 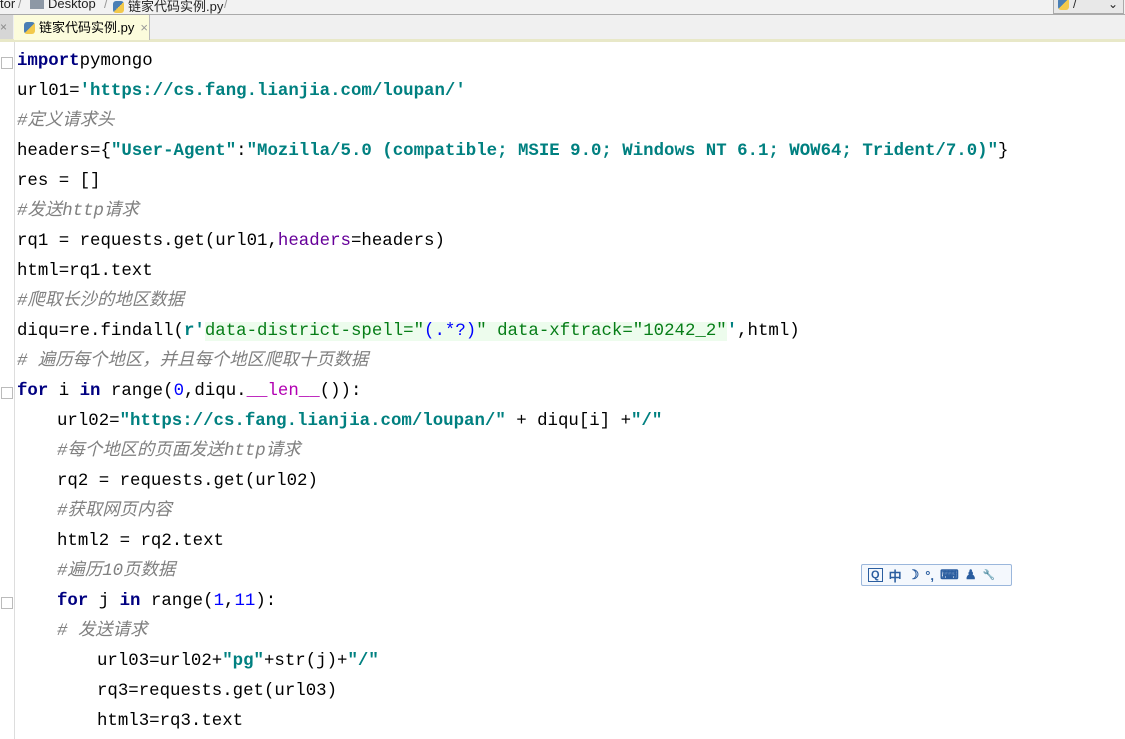 I want to click on code-token: 0, so click(x=178, y=391).